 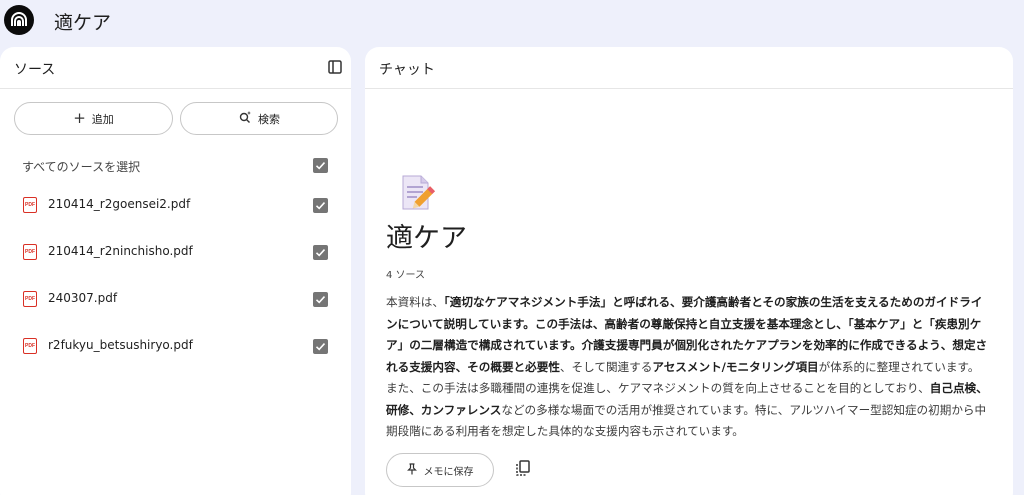 I want to click on source-item: PDF r2fukyu_betsushiryo.pdf, so click(x=175, y=347).